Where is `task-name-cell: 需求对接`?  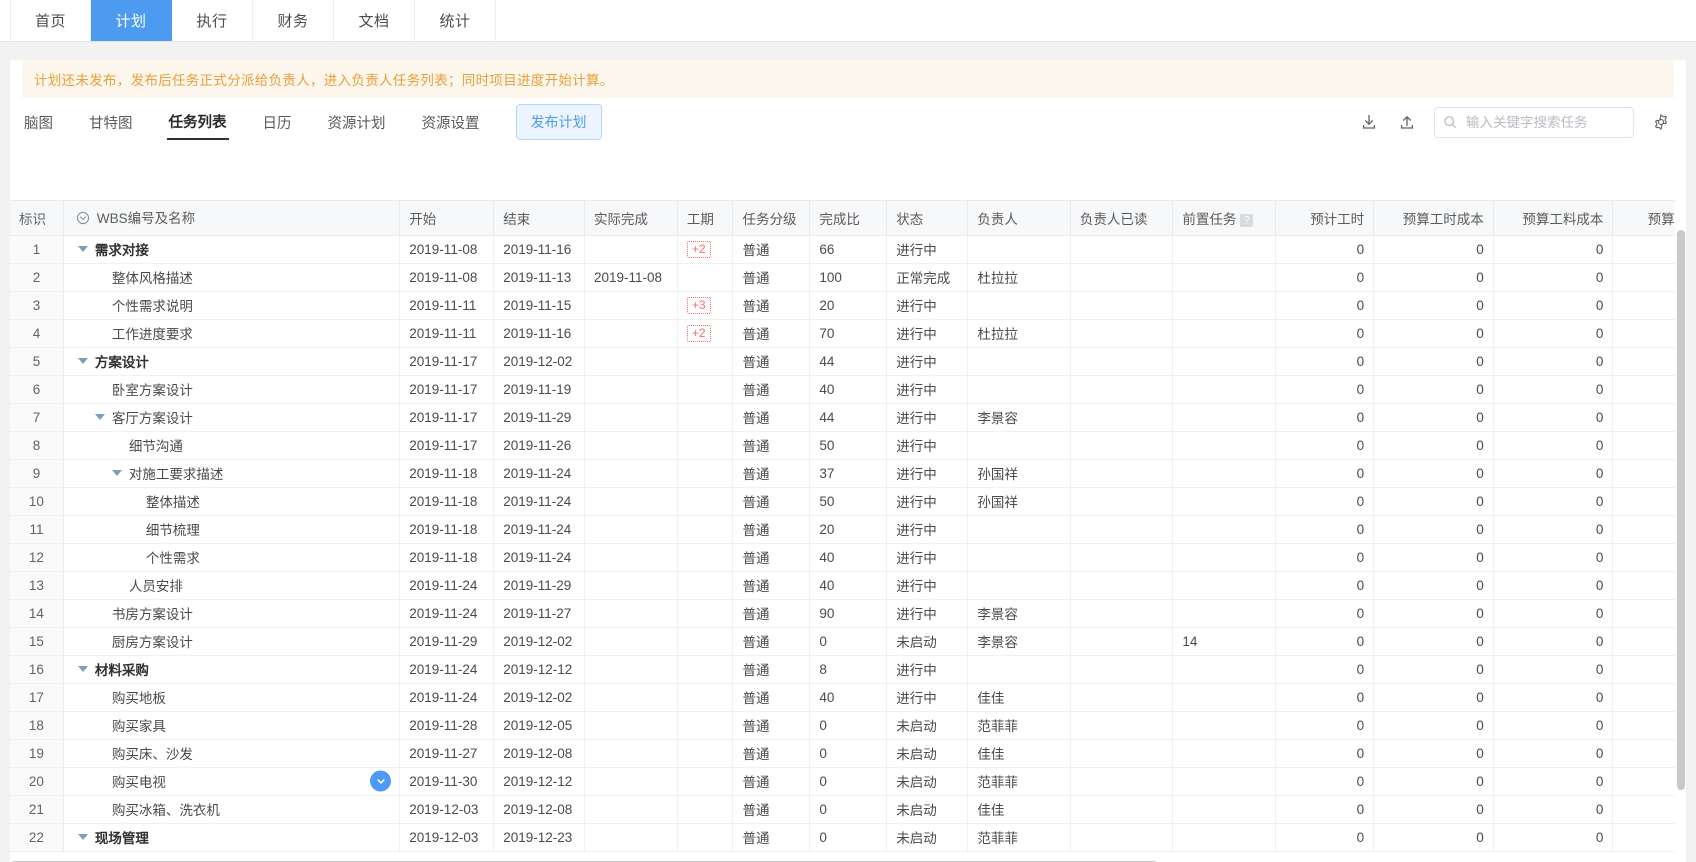 task-name-cell: 需求对接 is located at coordinates (232, 249).